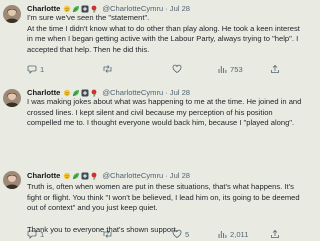 The width and height of the screenshot is (320, 241). Describe the element at coordinates (132, 176) in the screenshot. I see `author-handle: @CharlotteCymru` at that location.